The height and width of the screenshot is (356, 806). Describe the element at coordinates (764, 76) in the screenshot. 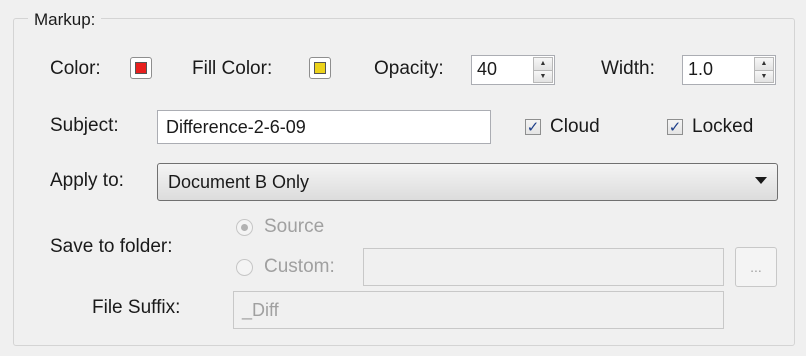

I see `width-down-arrow-icon: ▼` at that location.